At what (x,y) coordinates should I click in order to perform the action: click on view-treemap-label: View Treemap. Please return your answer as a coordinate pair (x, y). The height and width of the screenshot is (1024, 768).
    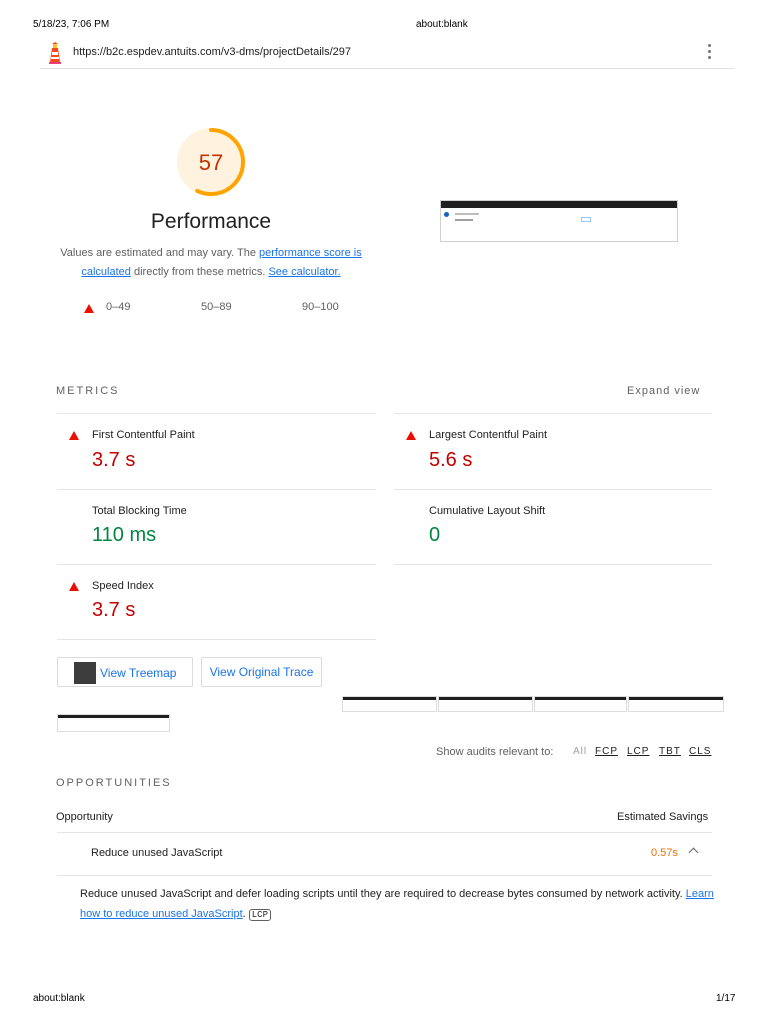
    Looking at the image, I should click on (138, 673).